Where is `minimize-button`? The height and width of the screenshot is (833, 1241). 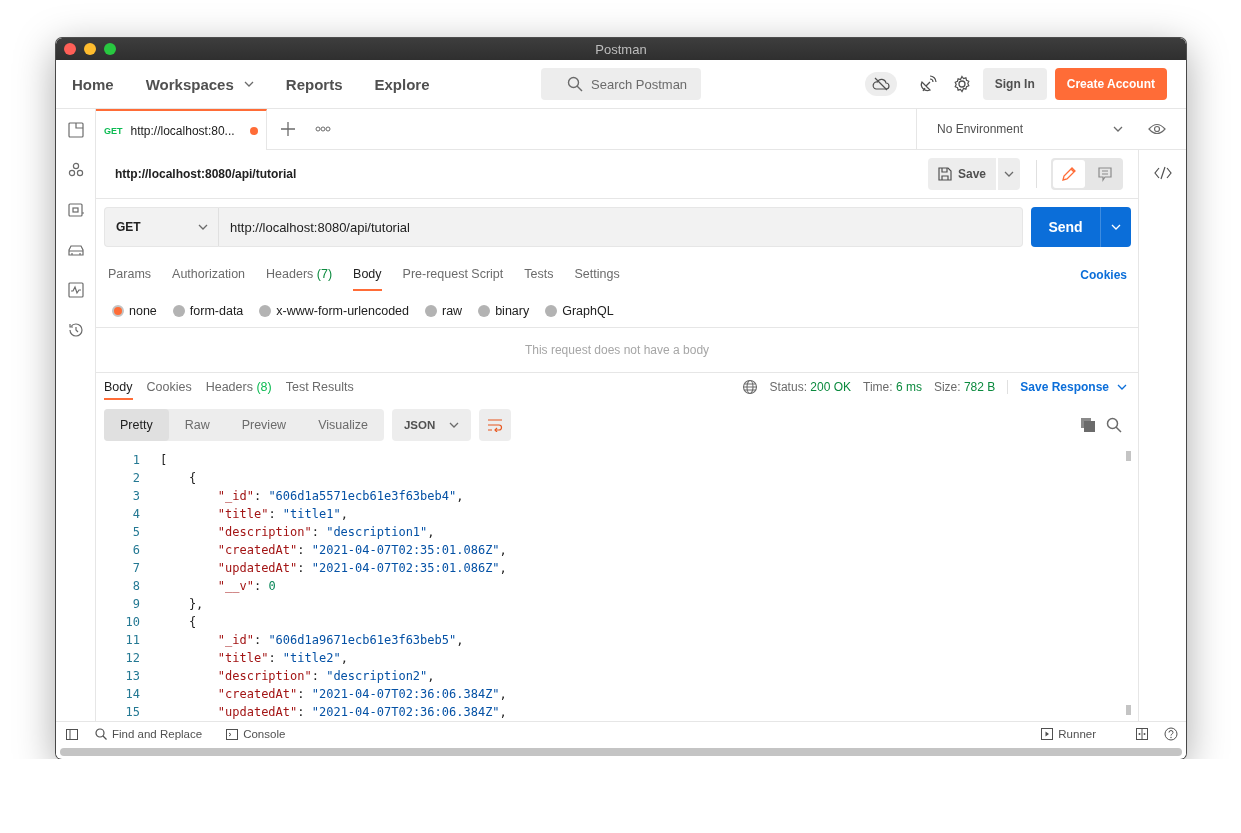
minimize-button is located at coordinates (90, 49).